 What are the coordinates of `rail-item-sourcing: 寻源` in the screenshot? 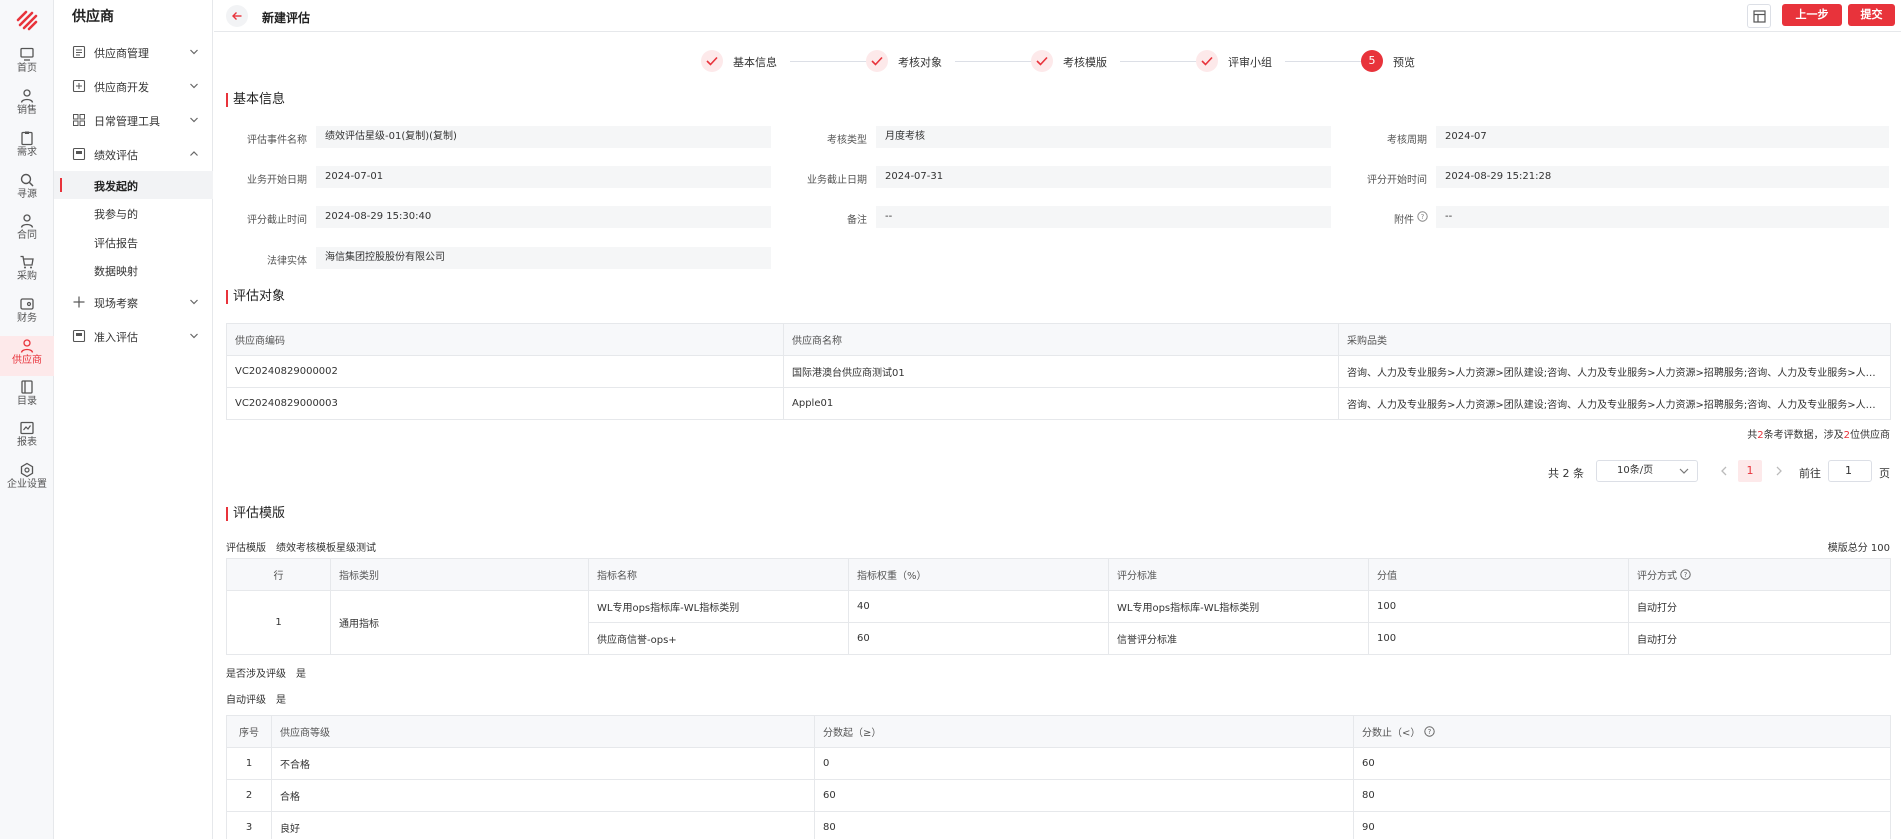 It's located at (27, 190).